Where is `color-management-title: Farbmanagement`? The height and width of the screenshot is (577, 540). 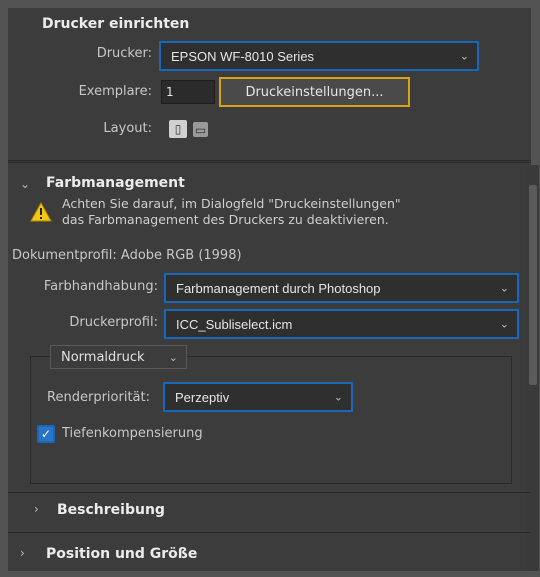
color-management-title: Farbmanagement is located at coordinates (115, 183).